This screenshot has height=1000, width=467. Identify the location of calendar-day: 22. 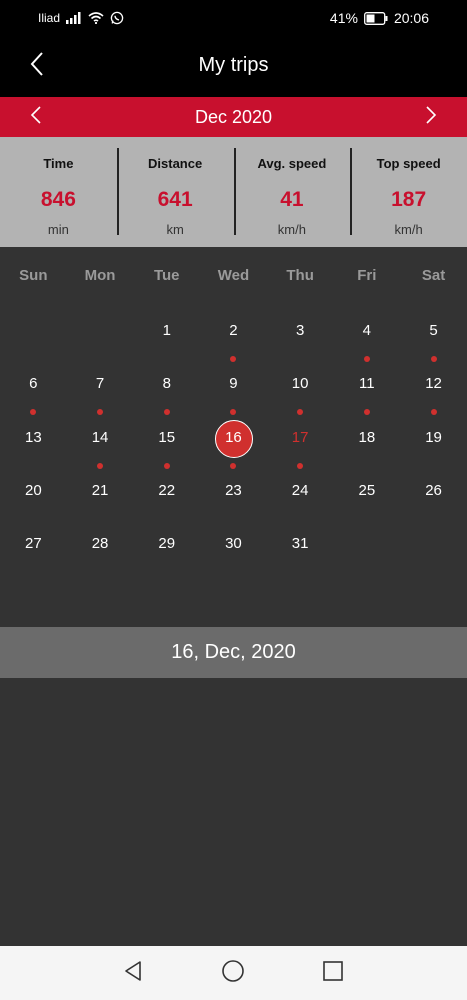
(166, 499).